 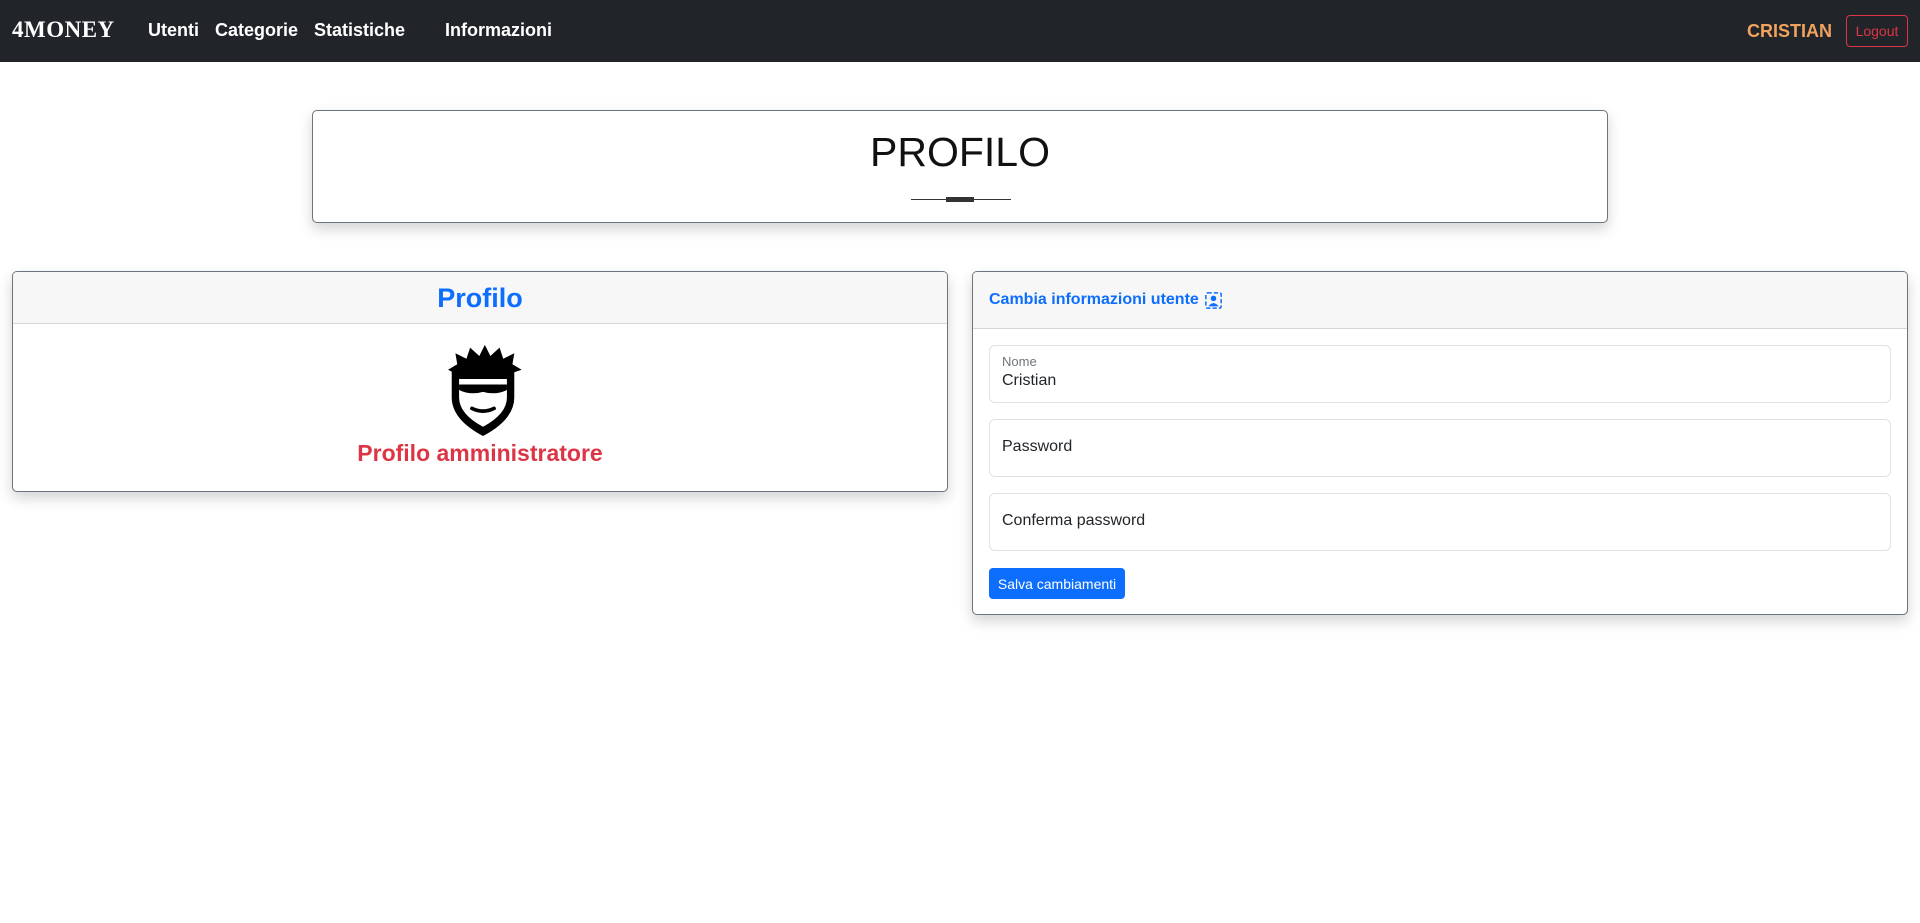 I want to click on profile-card-header: Profilo, so click(x=480, y=298).